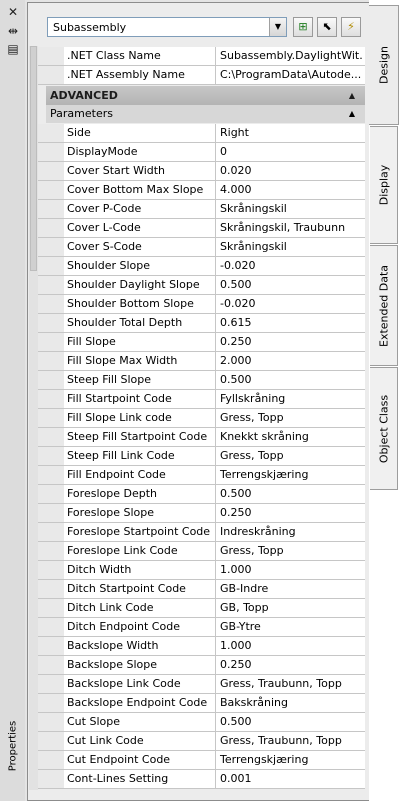 This screenshot has height=801, width=401. I want to click on property-row: Cover P-Code Skråningskil, so click(201, 209).